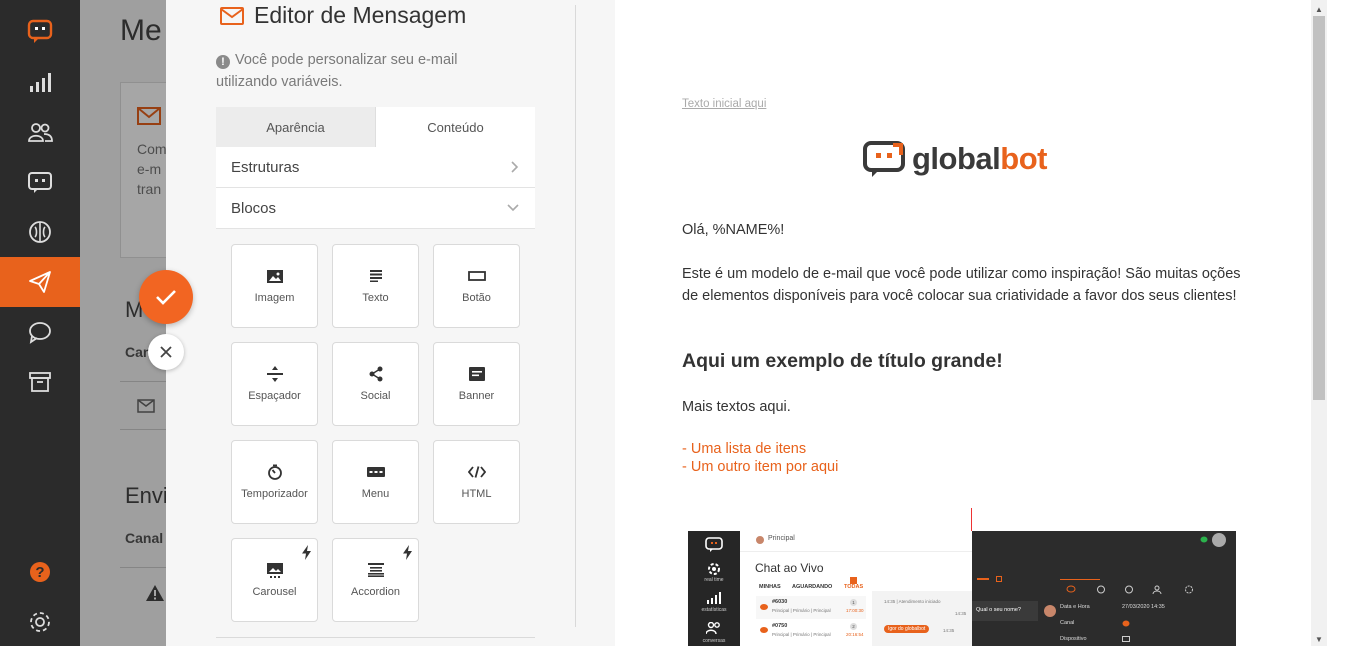 Image resolution: width=1366 pixels, height=646 pixels. I want to click on image-breadcrumb: Principal, so click(781, 538).